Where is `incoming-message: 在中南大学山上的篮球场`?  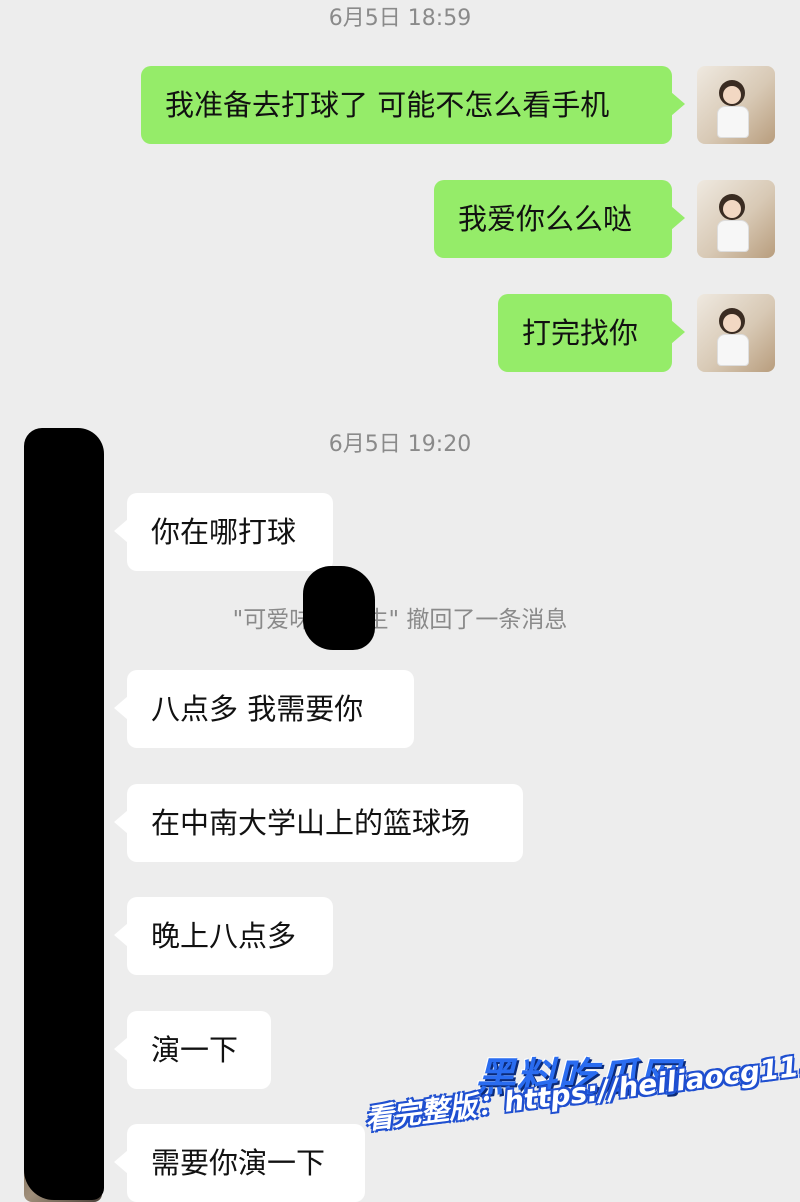
incoming-message: 在中南大学山上的篮球场 is located at coordinates (318, 823).